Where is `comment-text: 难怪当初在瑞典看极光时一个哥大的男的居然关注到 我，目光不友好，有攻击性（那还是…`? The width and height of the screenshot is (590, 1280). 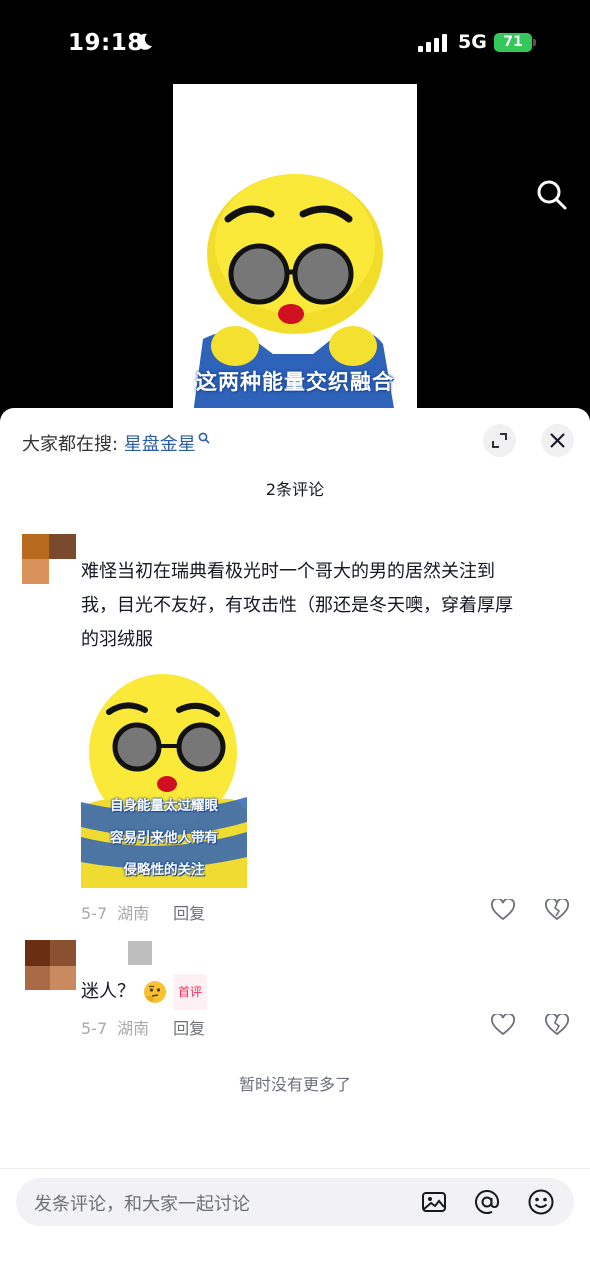
comment-text: 难怪当初在瑞典看极光时一个哥大的男的居然关注到 我，目光不友好，有攻击性（那还是… is located at coordinates (297, 606).